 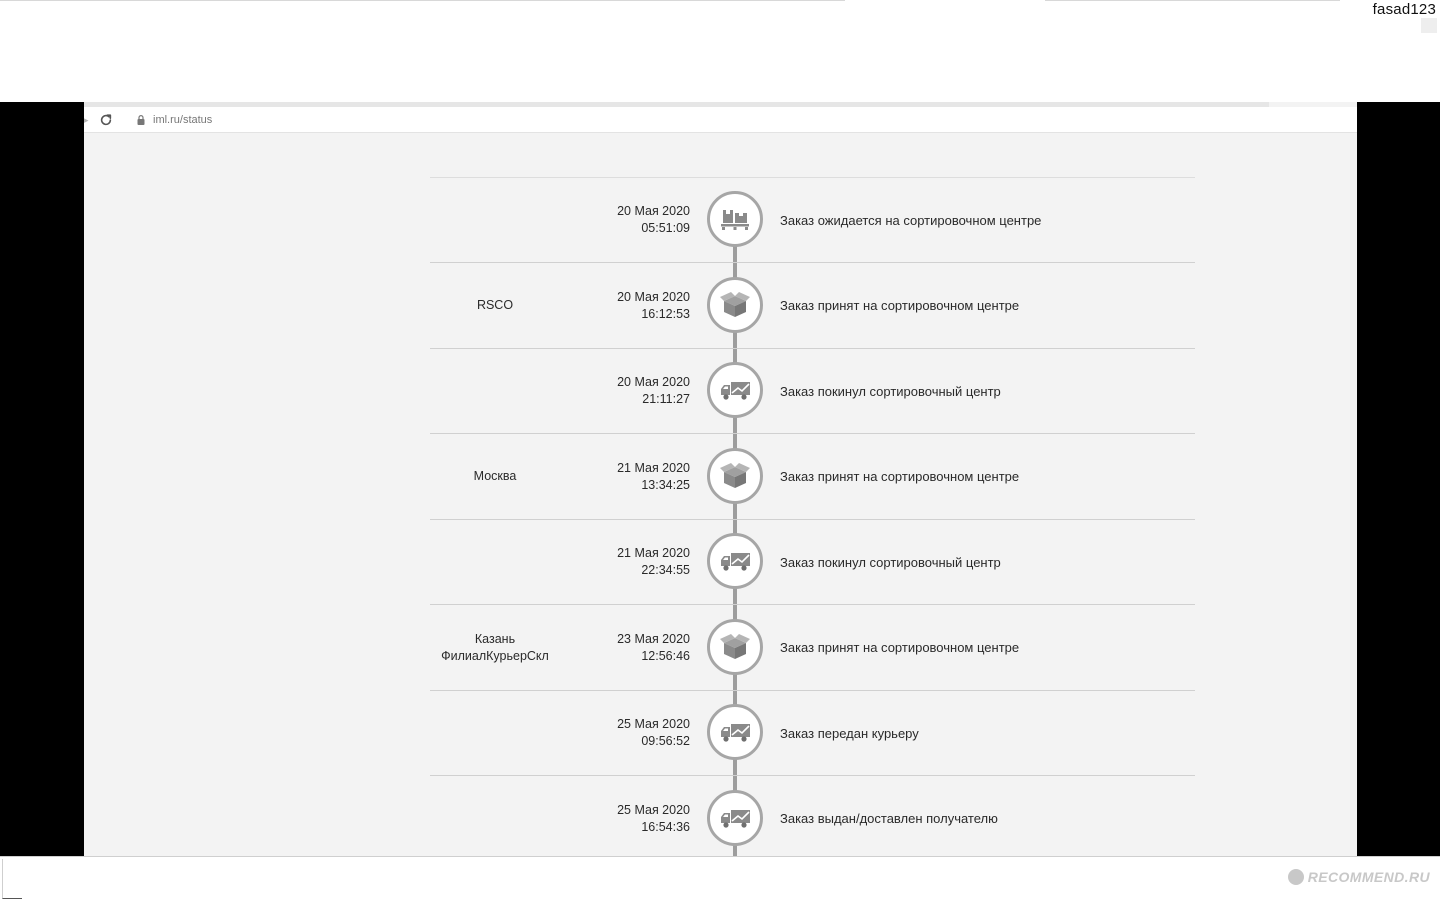 I want to click on event-time: 16:12:53, so click(x=665, y=313).